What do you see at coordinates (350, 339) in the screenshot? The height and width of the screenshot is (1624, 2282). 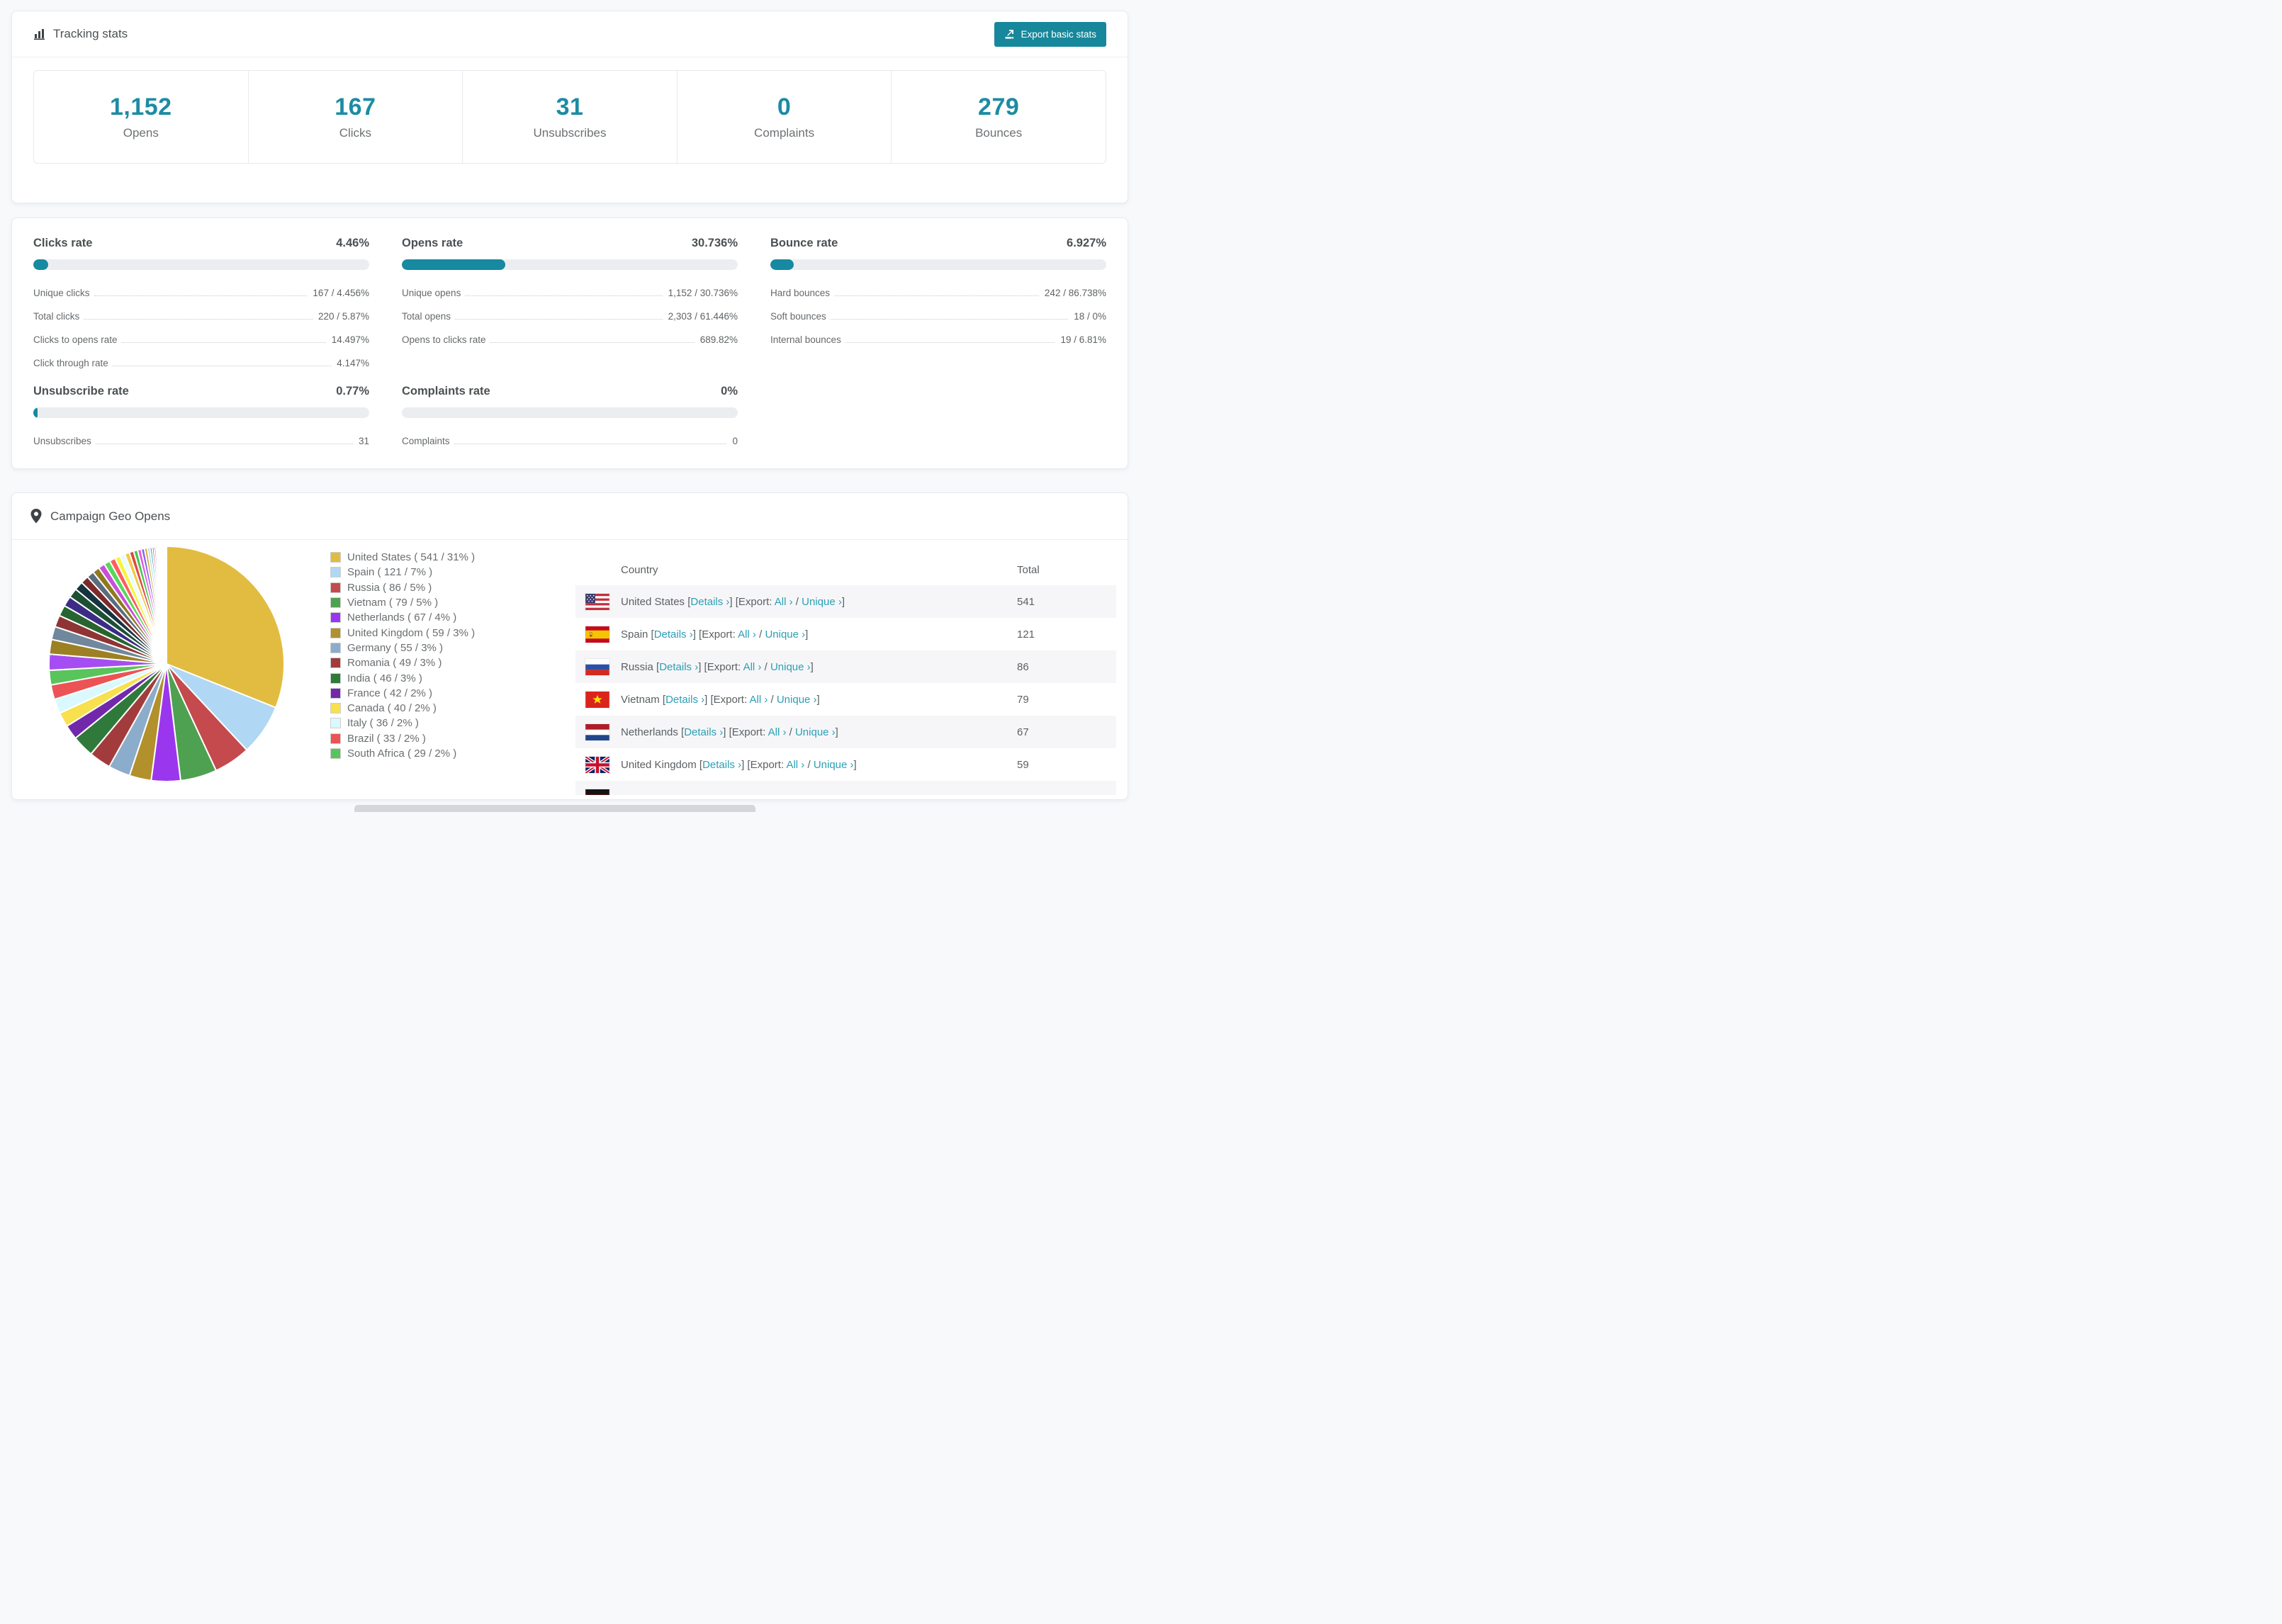 I see `detail-value: 14.497%` at bounding box center [350, 339].